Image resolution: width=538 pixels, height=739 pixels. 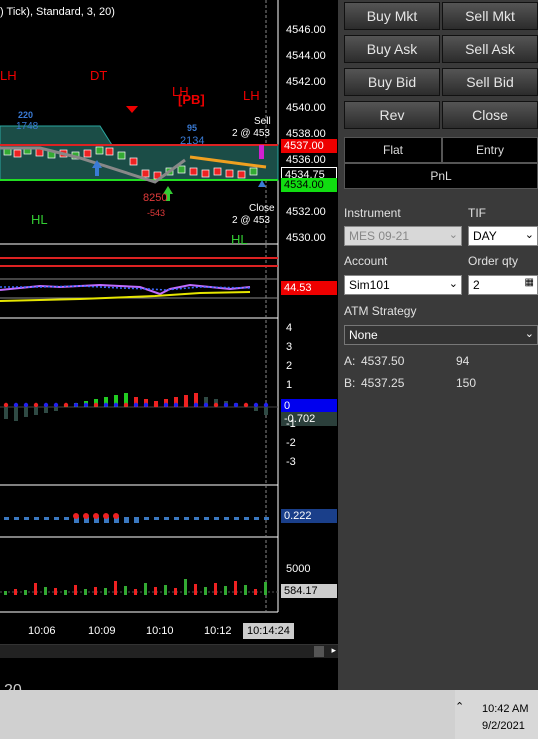 I want to click on taskbar: ⌃ 10:42 AM 9/2/2021, so click(x=269, y=714).